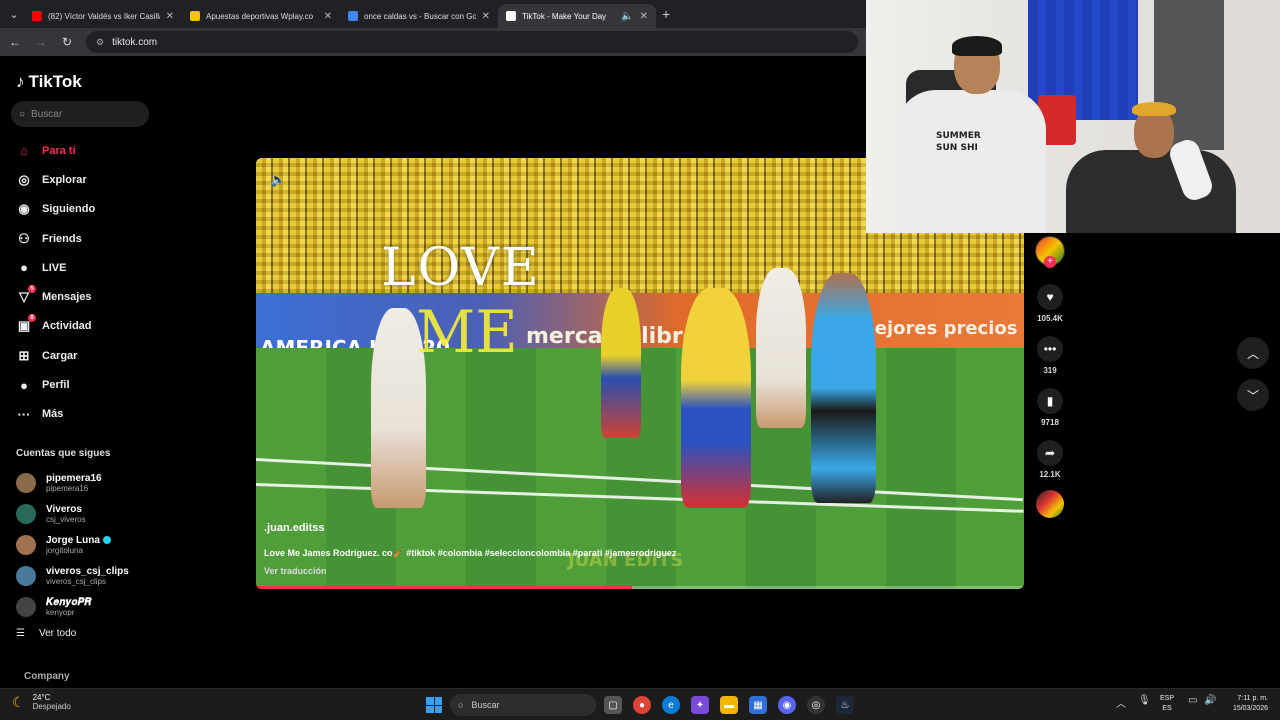 Image resolution: width=1280 pixels, height=720 pixels. What do you see at coordinates (523, 705) in the screenshot?
I see `taskbar-search: ○ Buscar` at bounding box center [523, 705].